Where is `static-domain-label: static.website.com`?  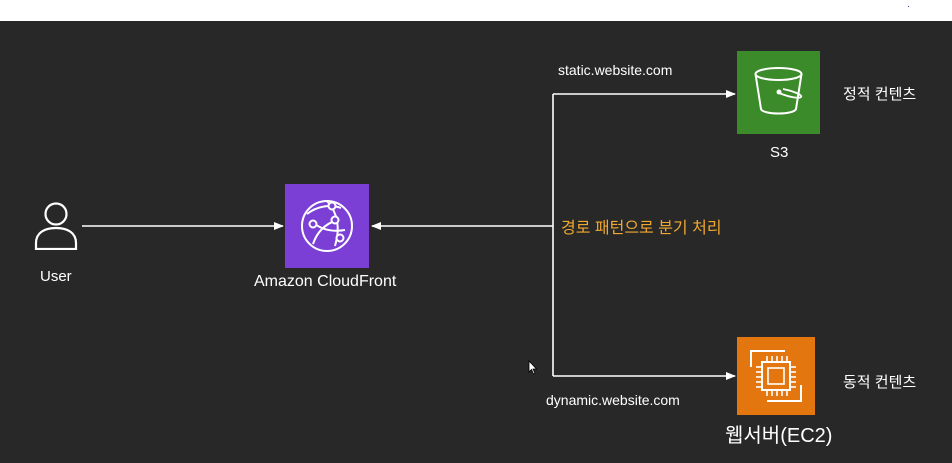 static-domain-label: static.website.com is located at coordinates (615, 70).